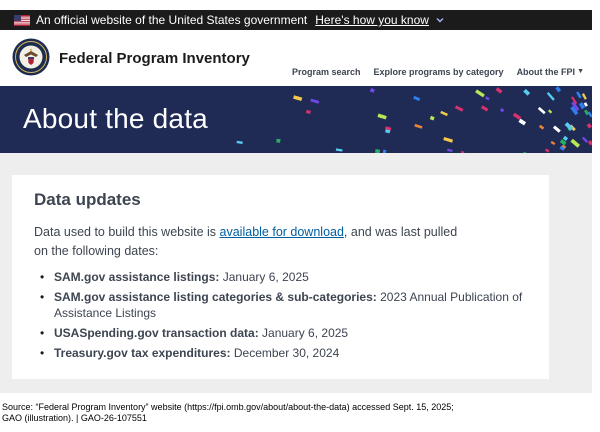  I want to click on list-item-value: December 30, 2024, so click(285, 353).